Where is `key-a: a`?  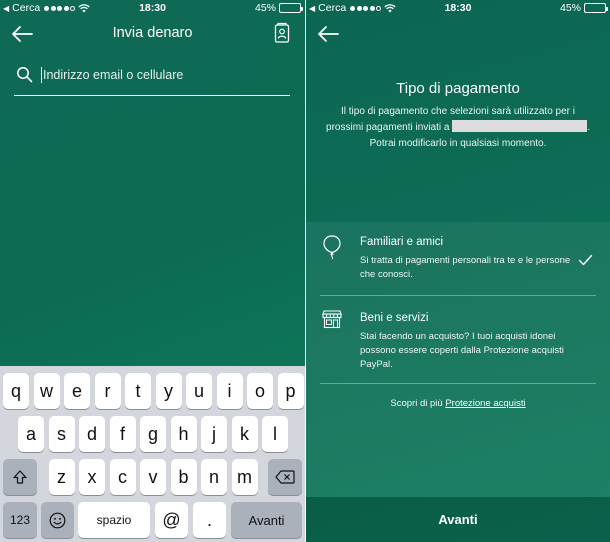 key-a: a is located at coordinates (31, 434).